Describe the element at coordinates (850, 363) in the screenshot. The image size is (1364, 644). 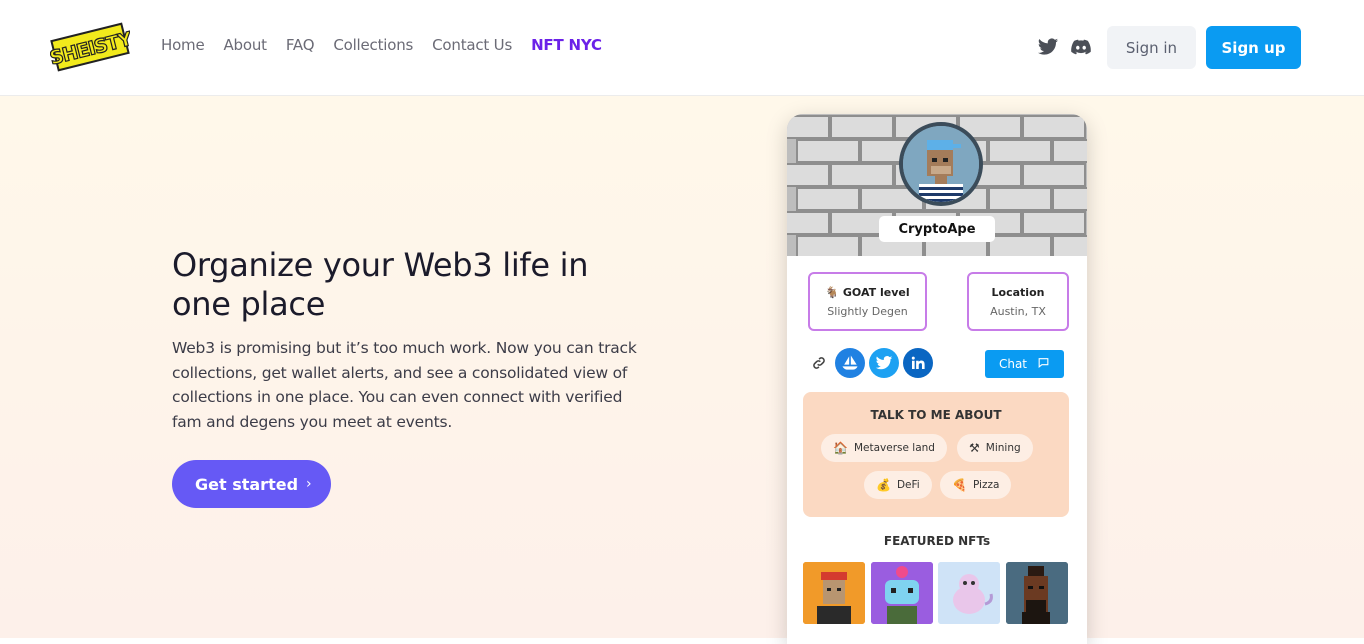
I see `opensea-icon` at that location.